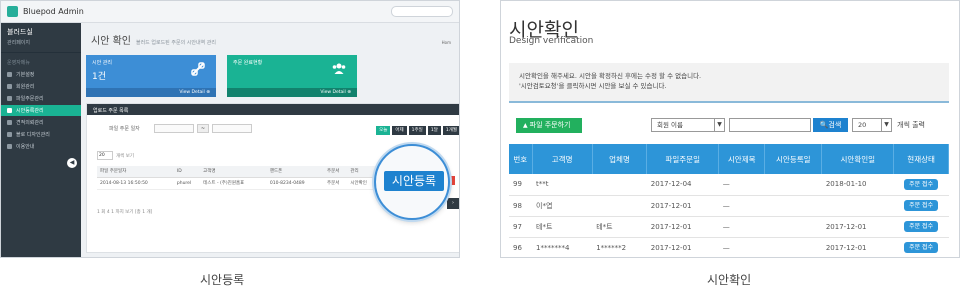 This screenshot has height=290, width=960. What do you see at coordinates (102, 63) in the screenshot?
I see `card-label: 시안 관리` at bounding box center [102, 63].